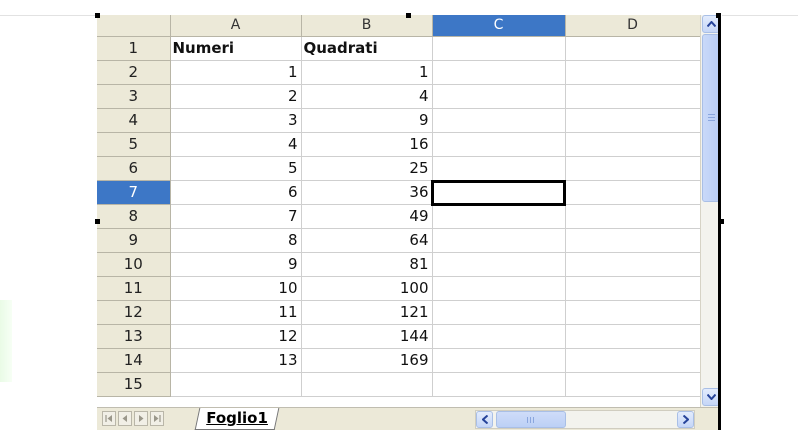 This screenshot has width=798, height=431. Describe the element at coordinates (236, 26) in the screenshot. I see `column-header-a: A` at that location.